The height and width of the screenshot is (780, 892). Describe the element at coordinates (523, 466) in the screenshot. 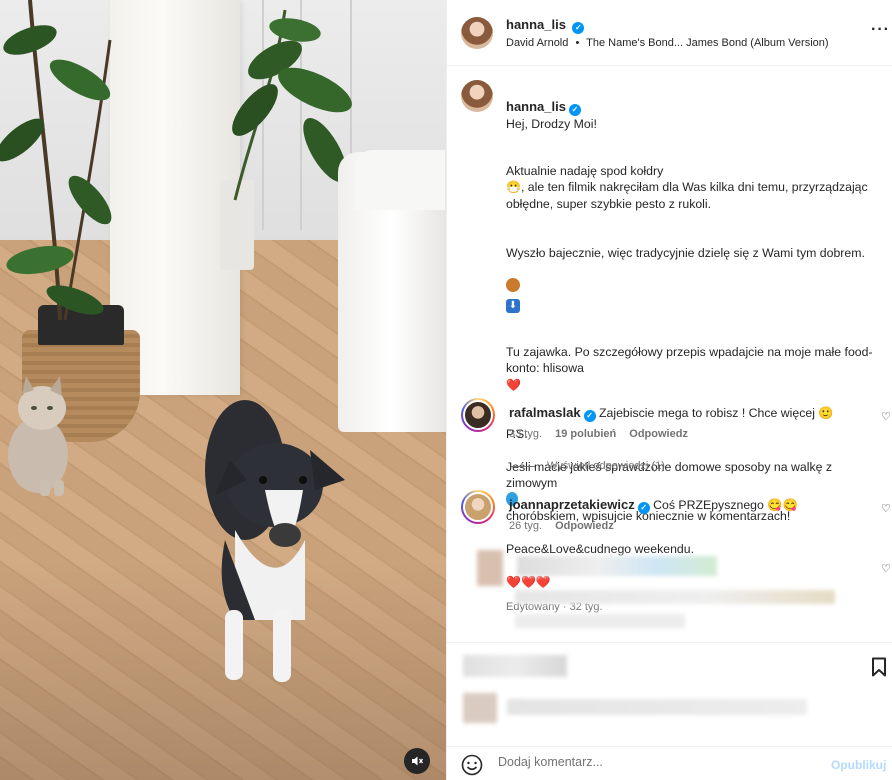

I see `replies-line` at that location.